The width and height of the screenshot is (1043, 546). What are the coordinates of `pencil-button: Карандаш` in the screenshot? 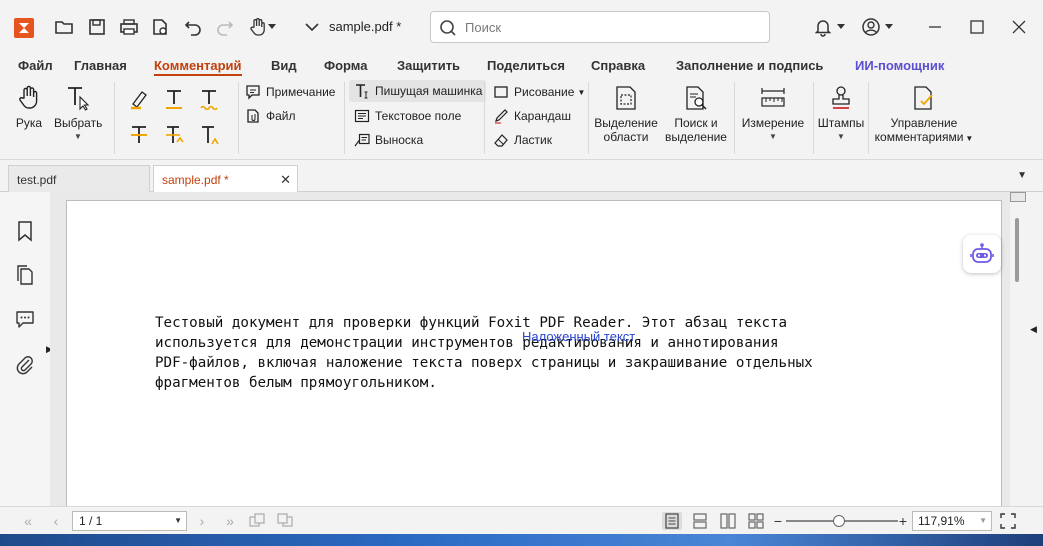 It's located at (531, 116).